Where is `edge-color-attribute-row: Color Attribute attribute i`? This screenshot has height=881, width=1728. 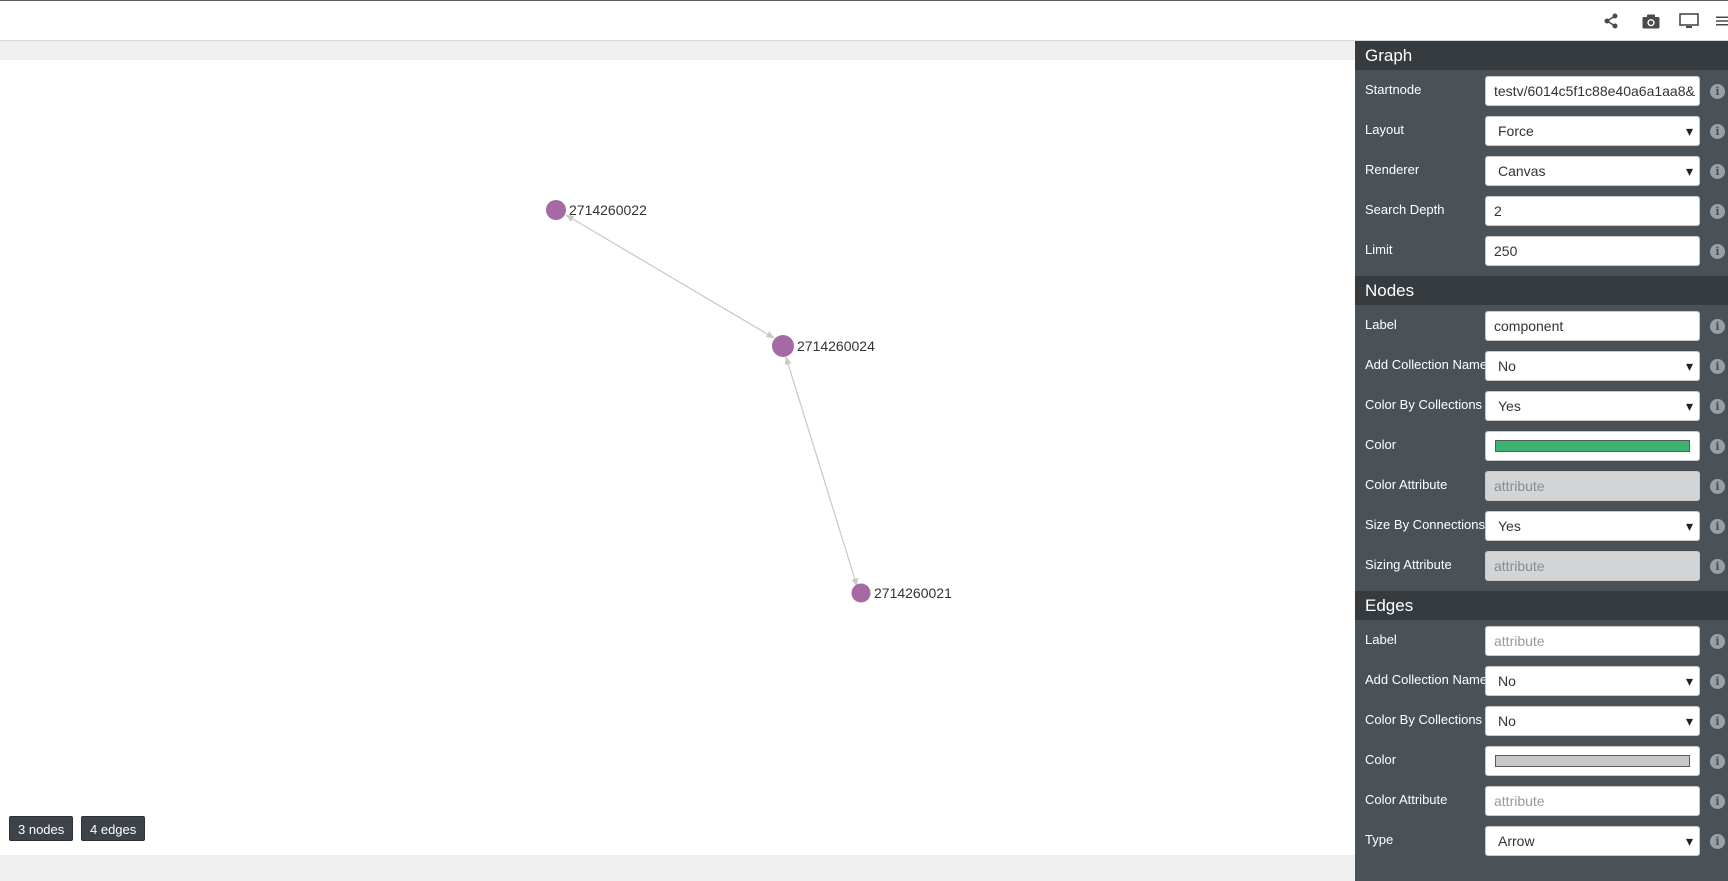 edge-color-attribute-row: Color Attribute attribute i is located at coordinates (1541, 800).